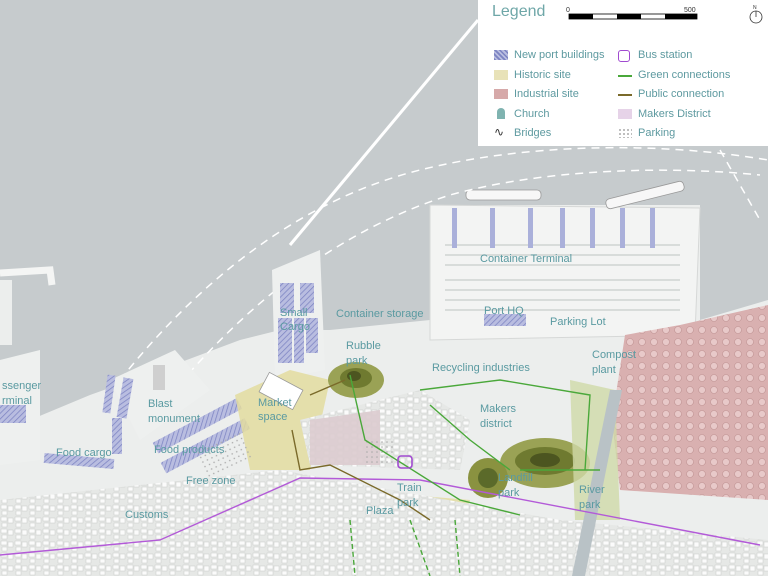  What do you see at coordinates (590, 505) in the screenshot?
I see `label-river-2: park` at bounding box center [590, 505].